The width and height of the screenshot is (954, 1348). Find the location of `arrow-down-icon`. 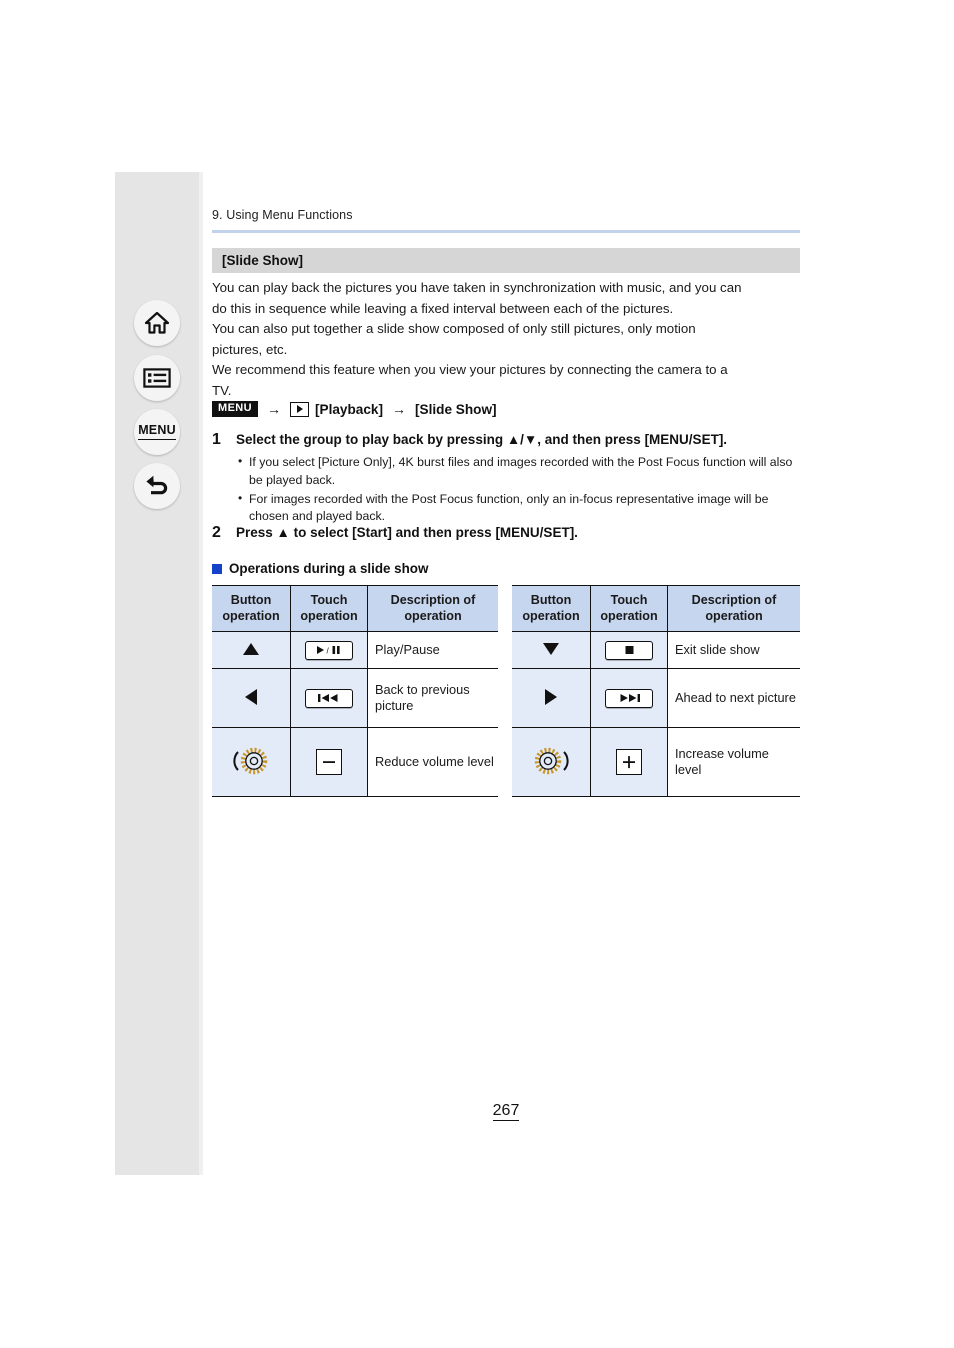

arrow-down-icon is located at coordinates (551, 648).